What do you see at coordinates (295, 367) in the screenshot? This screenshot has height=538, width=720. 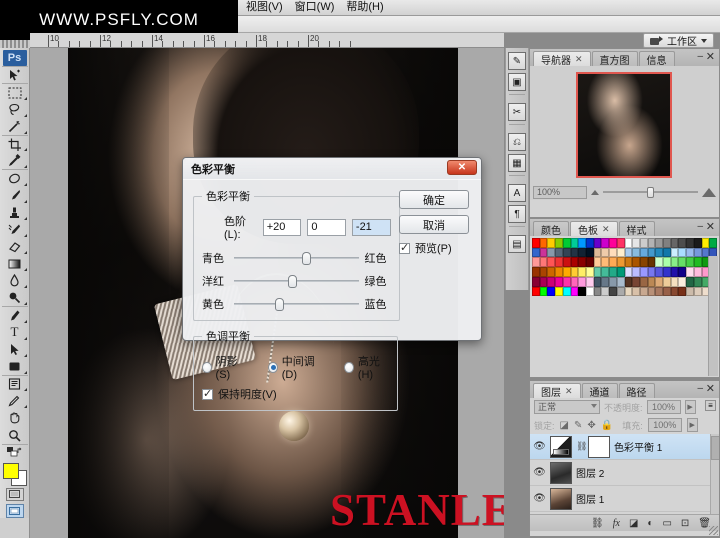 I see `radio-midtones: 中间调(D)` at bounding box center [295, 367].